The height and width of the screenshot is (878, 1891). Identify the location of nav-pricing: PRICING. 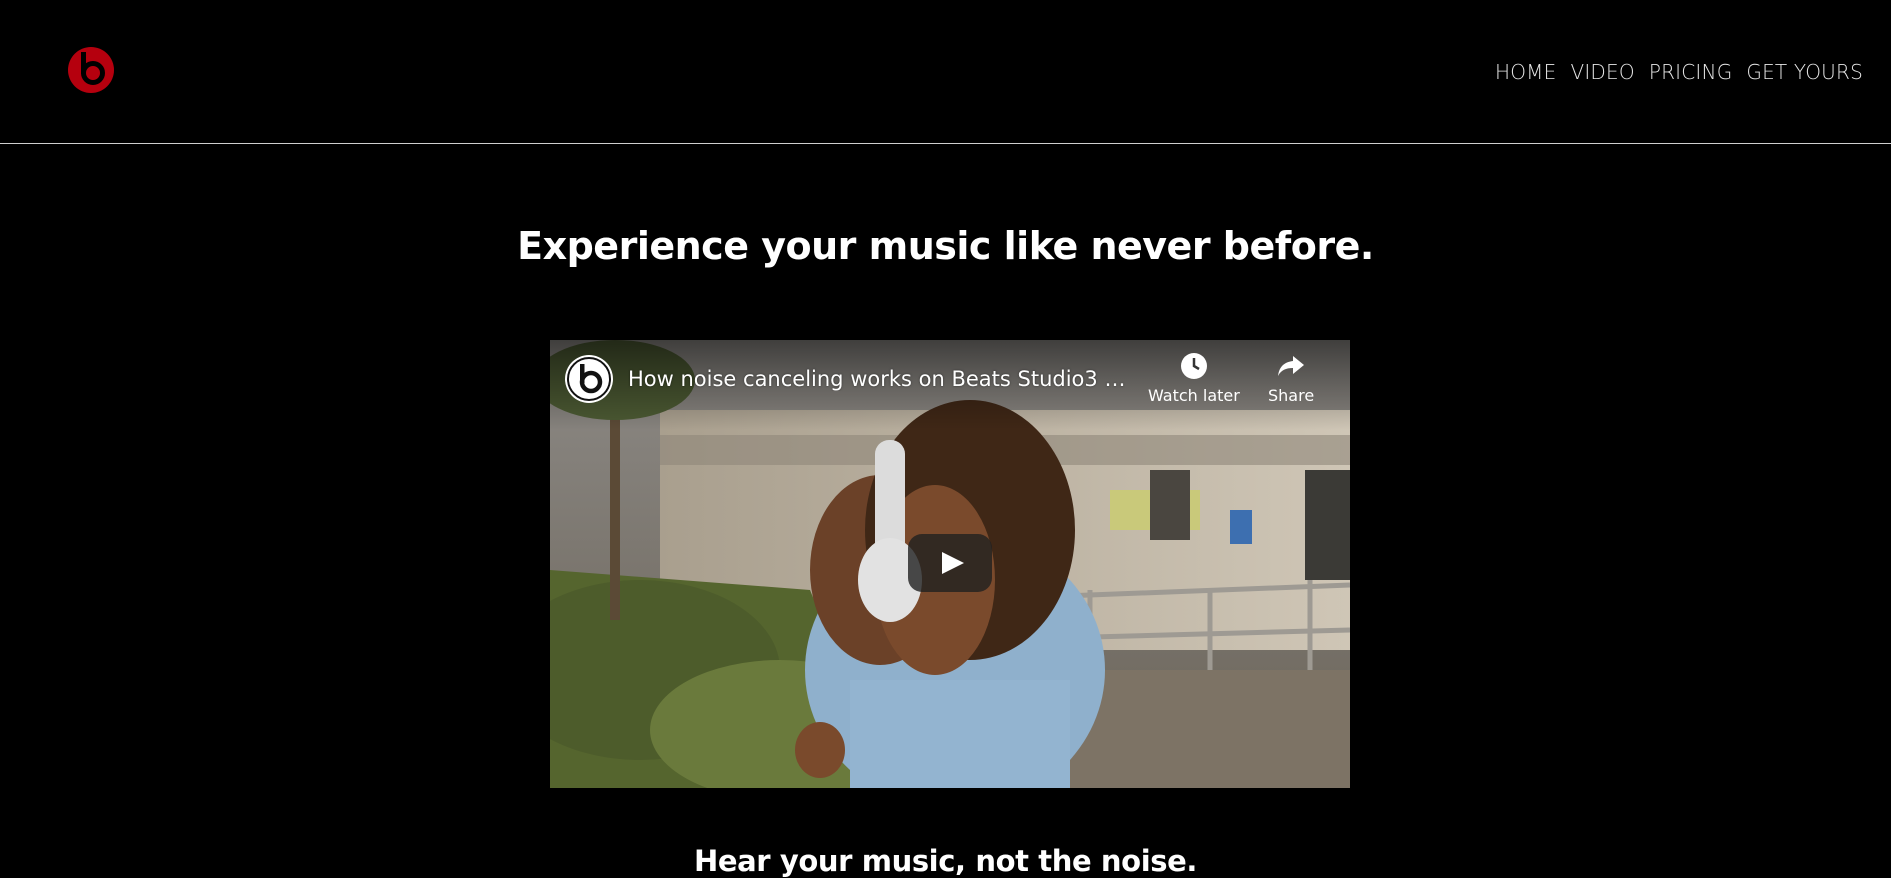
(1691, 72).